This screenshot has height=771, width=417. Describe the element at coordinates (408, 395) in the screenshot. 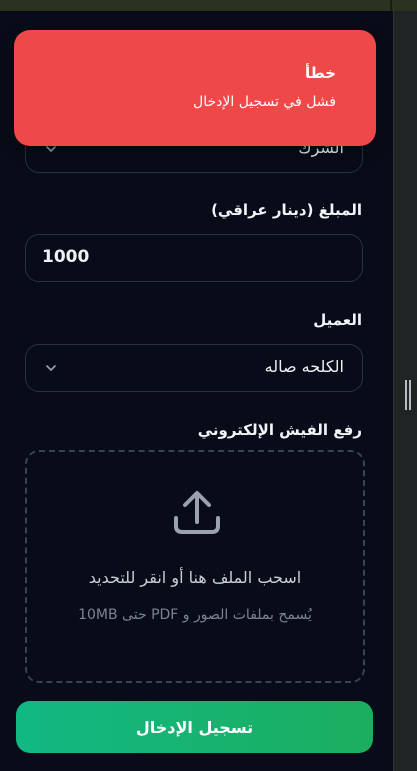

I see `resize-handle-icon` at that location.